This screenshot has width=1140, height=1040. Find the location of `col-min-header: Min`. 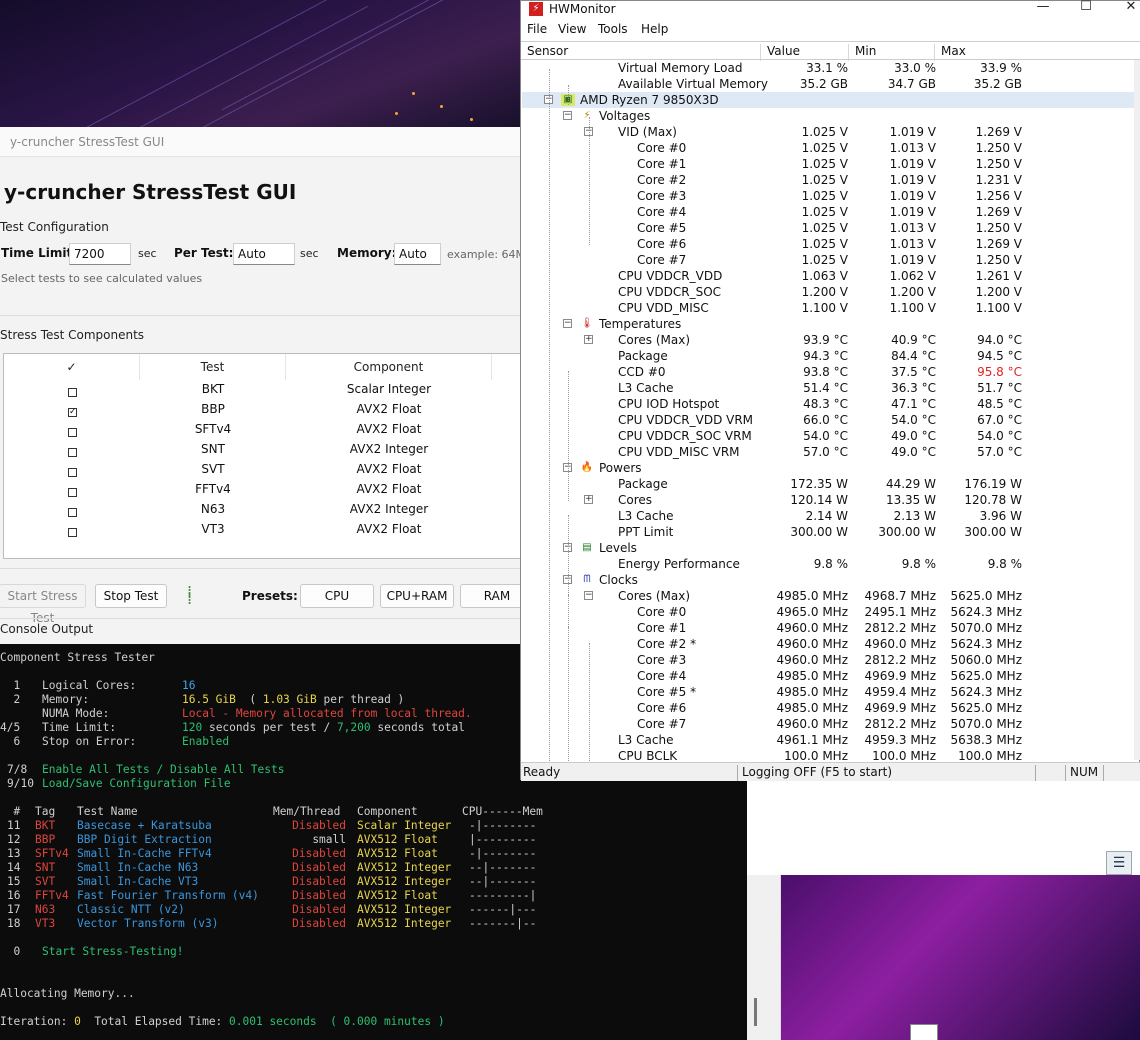

col-min-header: Min is located at coordinates (892, 52).